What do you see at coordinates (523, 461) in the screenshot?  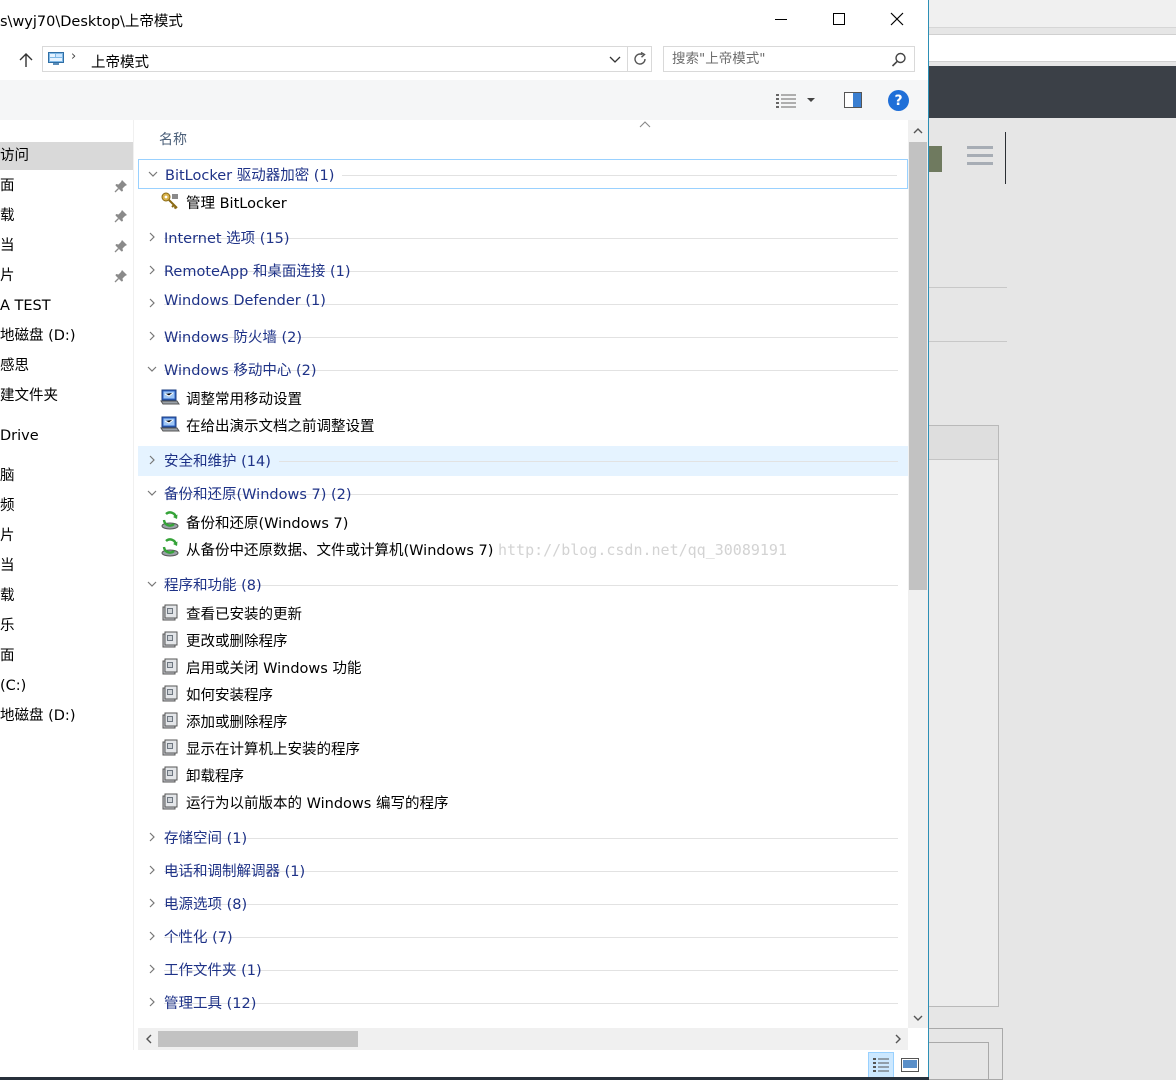 I see `group-header: 安全和维护 (14)` at bounding box center [523, 461].